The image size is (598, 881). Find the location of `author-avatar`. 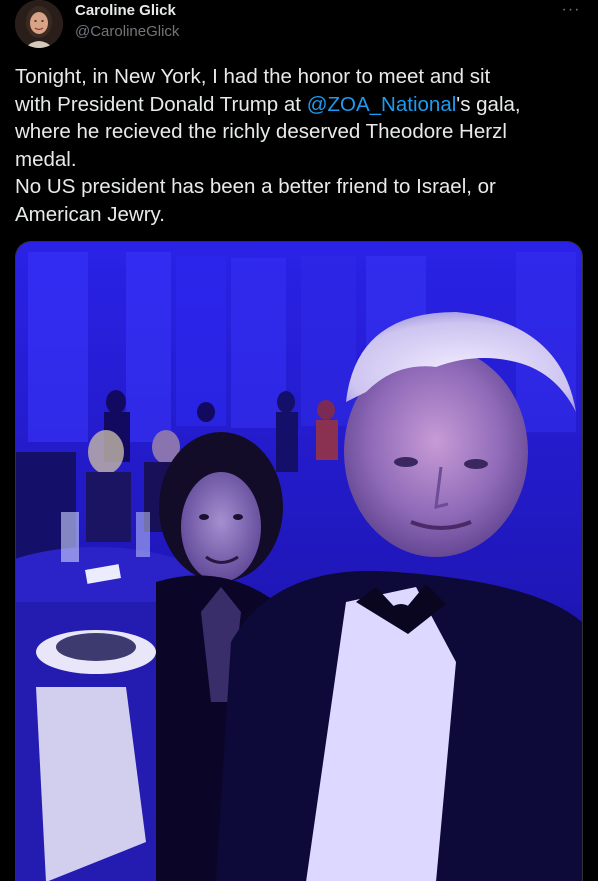

author-avatar is located at coordinates (39, 24).